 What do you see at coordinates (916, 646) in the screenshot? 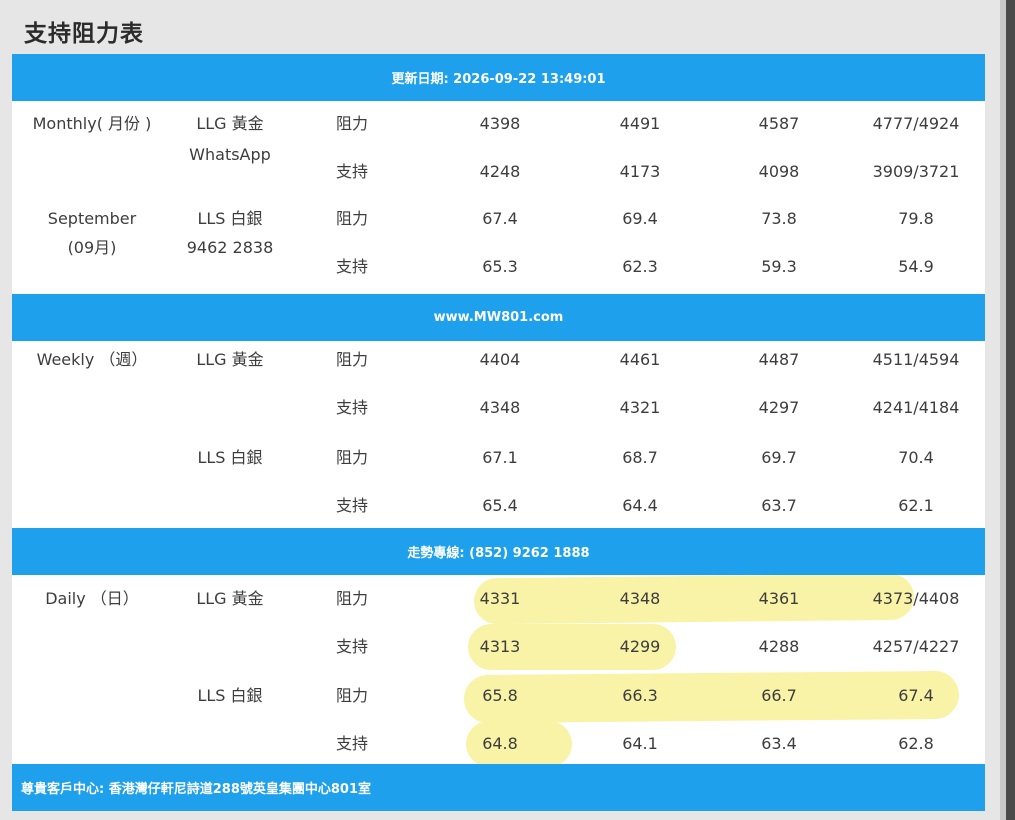
I see `daily-value-cell: 4257/4227` at bounding box center [916, 646].